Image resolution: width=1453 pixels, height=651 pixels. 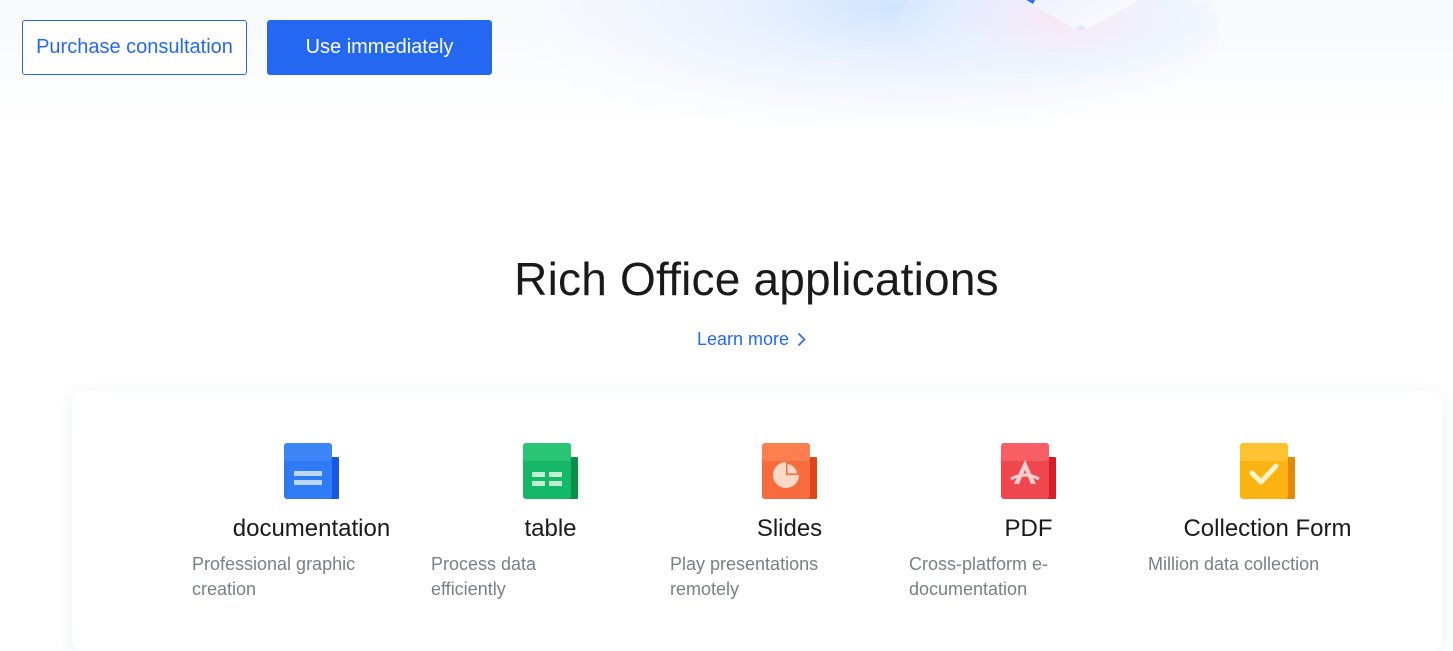 What do you see at coordinates (311, 528) in the screenshot?
I see `app-name: documentation` at bounding box center [311, 528].